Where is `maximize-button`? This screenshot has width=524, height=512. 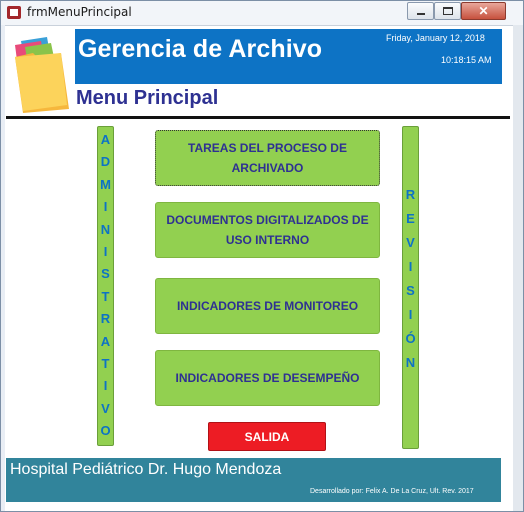 maximize-button is located at coordinates (447, 11).